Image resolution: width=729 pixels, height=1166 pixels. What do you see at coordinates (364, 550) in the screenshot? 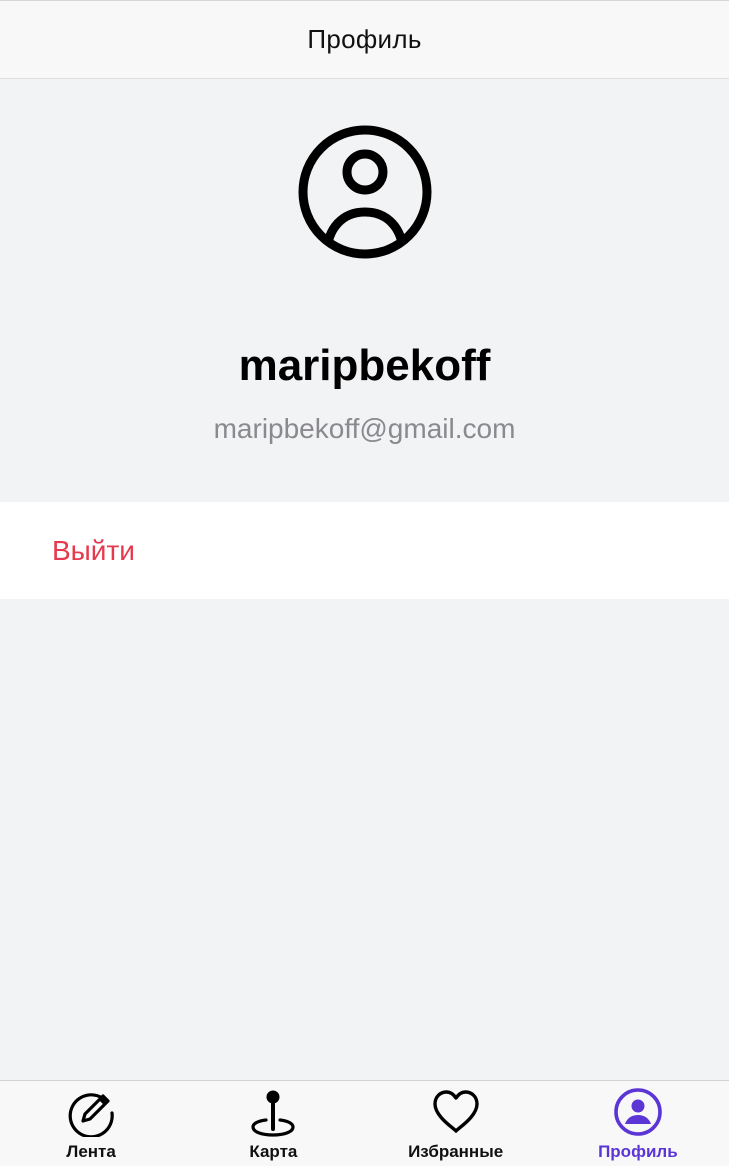
I see `logout-button: Выйти` at bounding box center [364, 550].